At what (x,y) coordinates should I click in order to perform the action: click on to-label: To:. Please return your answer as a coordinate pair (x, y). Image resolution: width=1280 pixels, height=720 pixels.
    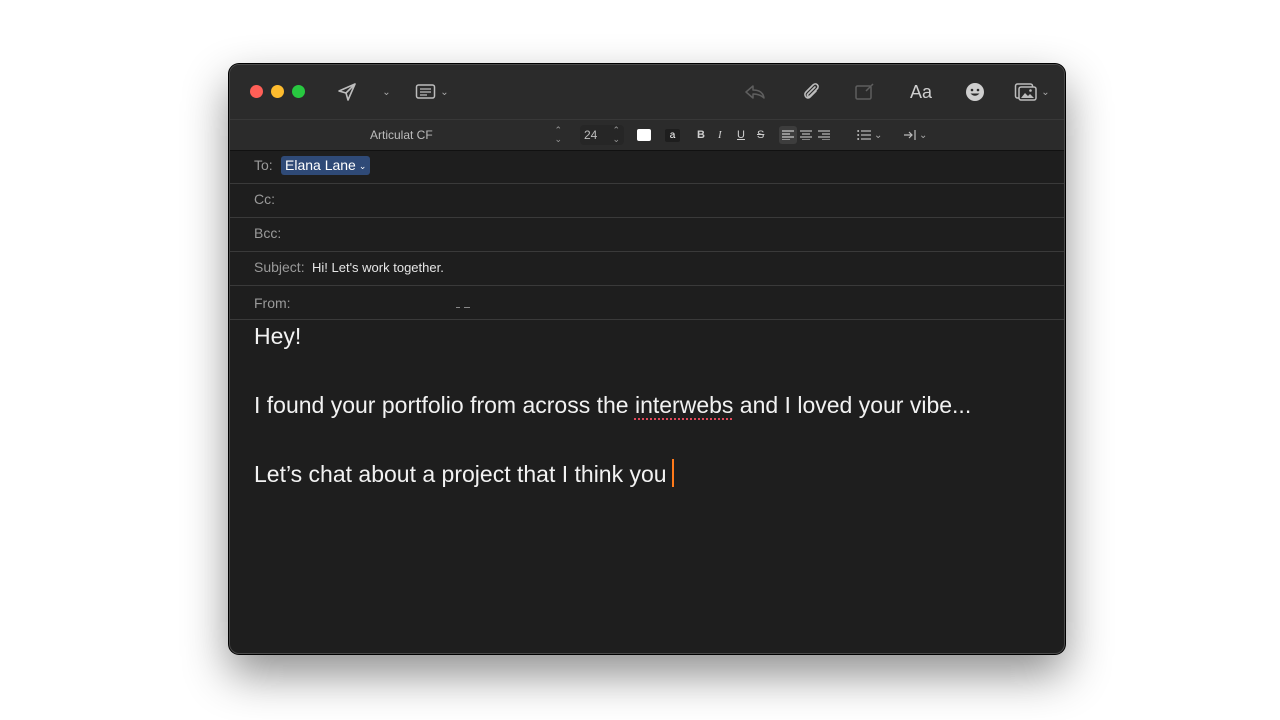
    Looking at the image, I should click on (263, 165).